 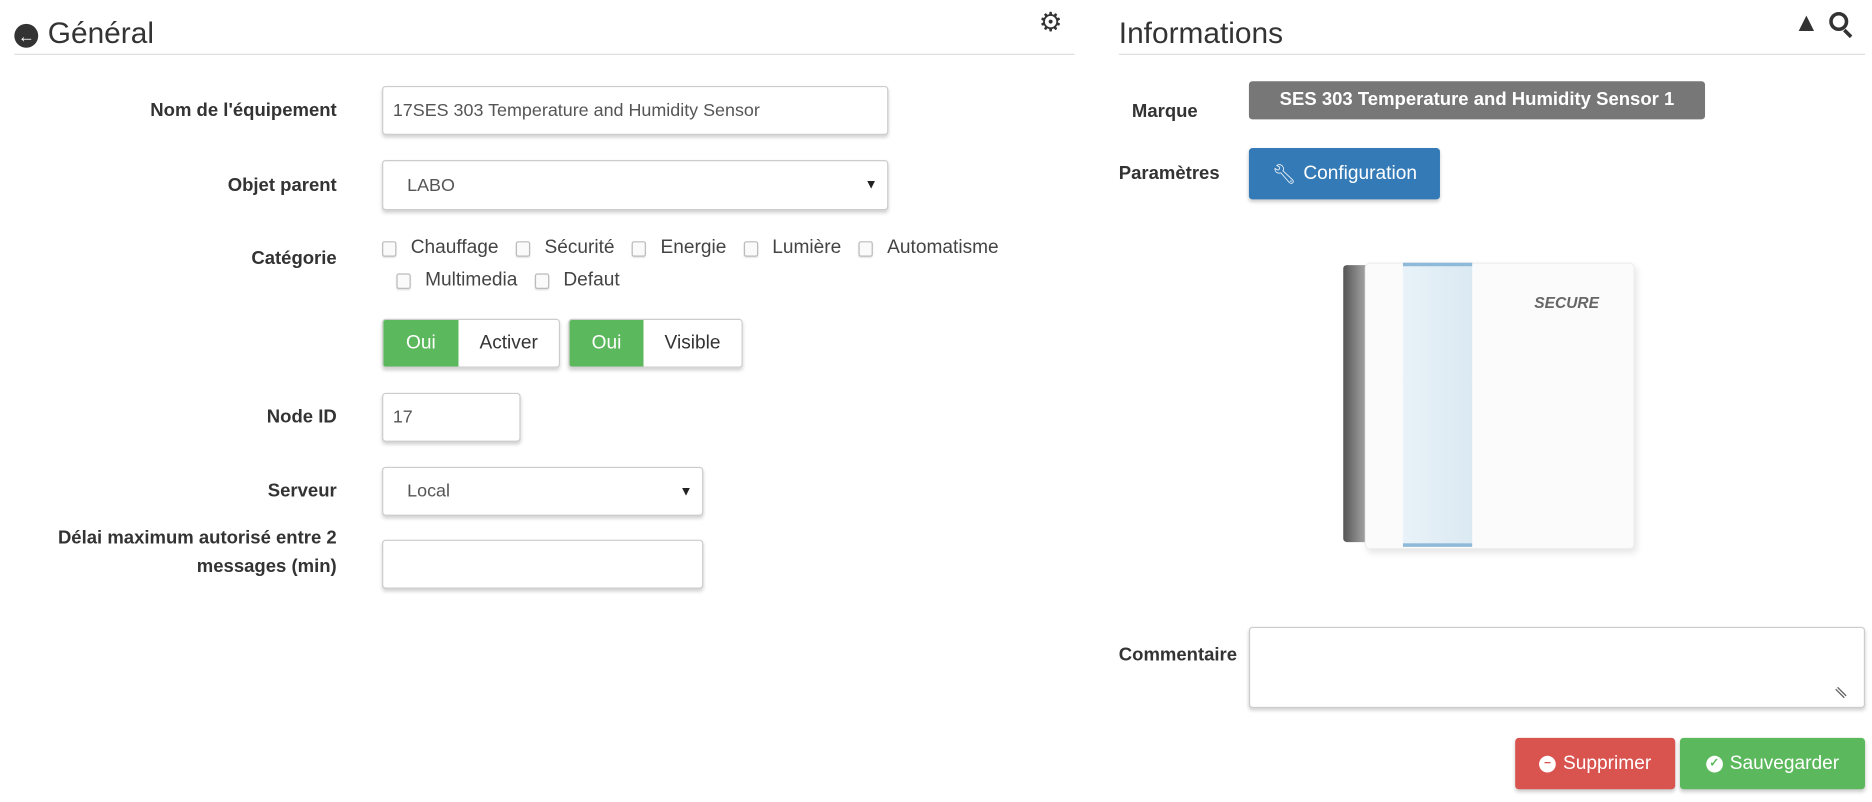 I want to click on category-checkbox-securite: Sécurité, so click(x=565, y=248).